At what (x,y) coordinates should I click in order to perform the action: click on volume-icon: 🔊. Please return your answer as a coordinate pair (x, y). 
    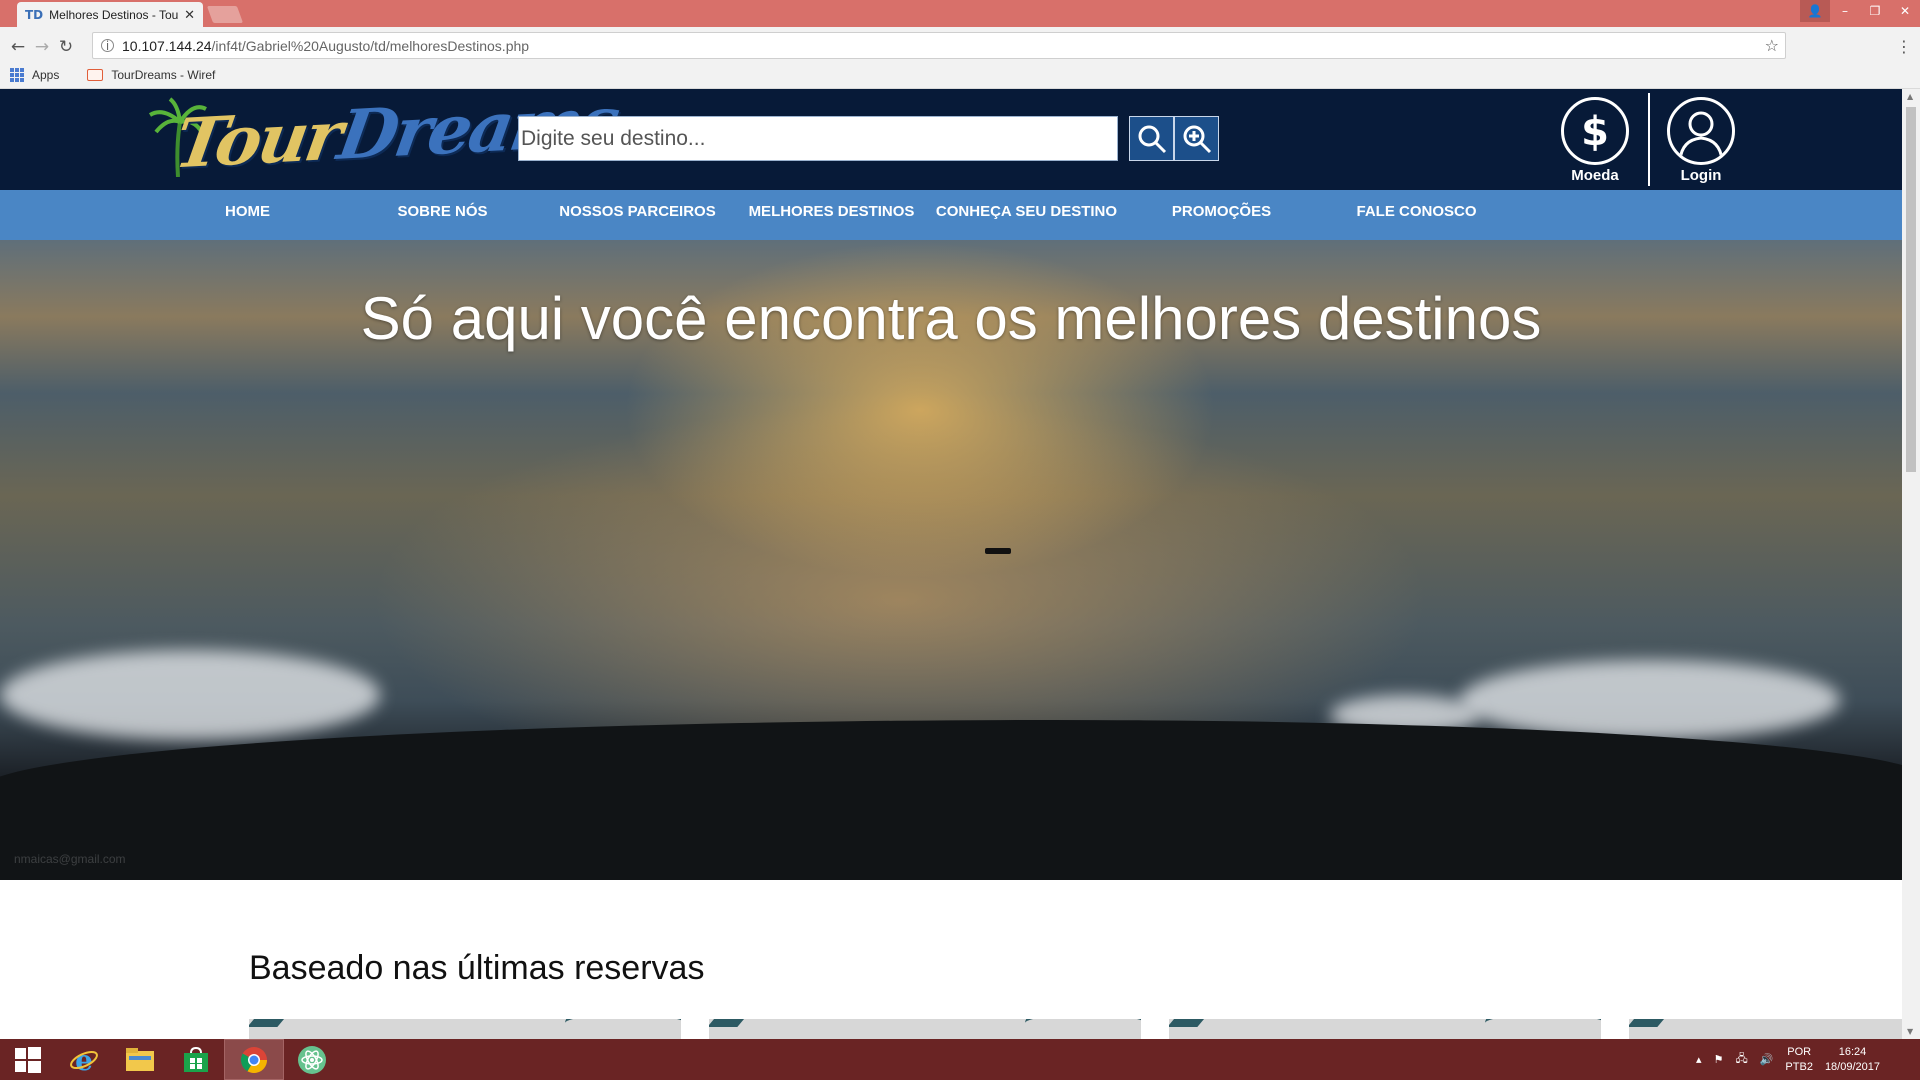
    Looking at the image, I should click on (1767, 1059).